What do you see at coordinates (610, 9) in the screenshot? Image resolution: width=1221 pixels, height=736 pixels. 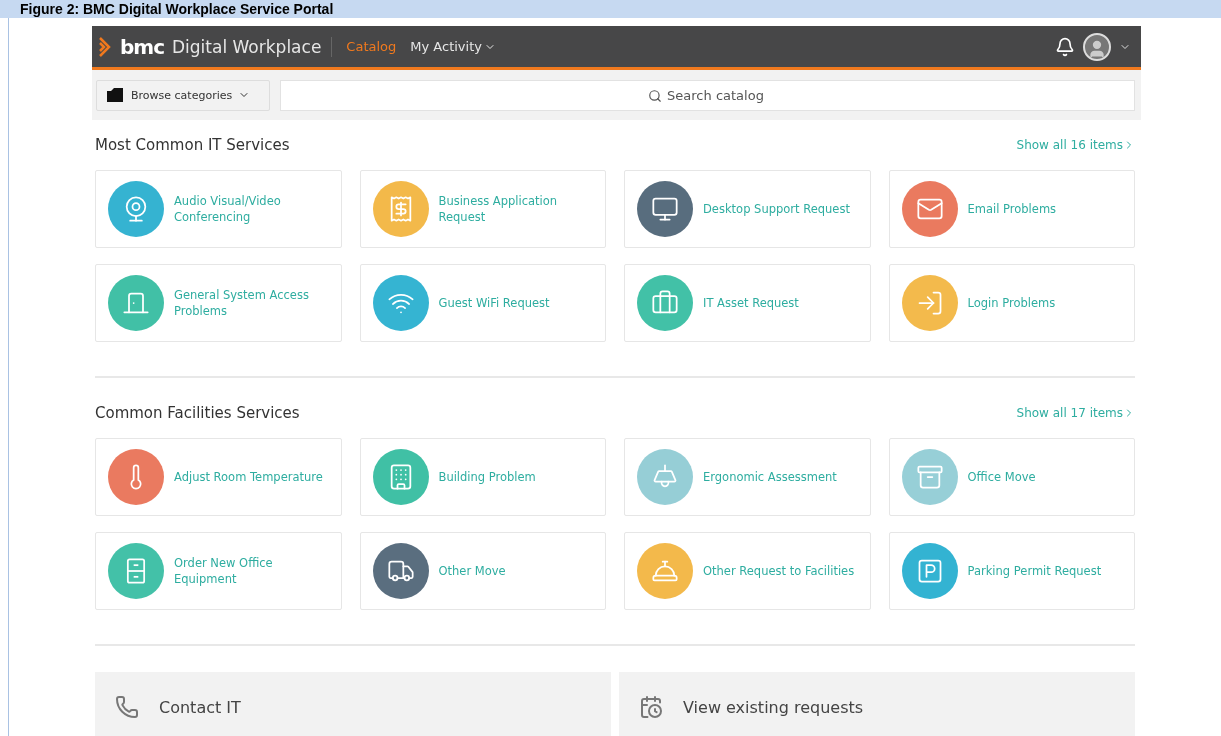 I see `figure-caption: Figure 2: BMC Digital Workplace Service Portal` at bounding box center [610, 9].